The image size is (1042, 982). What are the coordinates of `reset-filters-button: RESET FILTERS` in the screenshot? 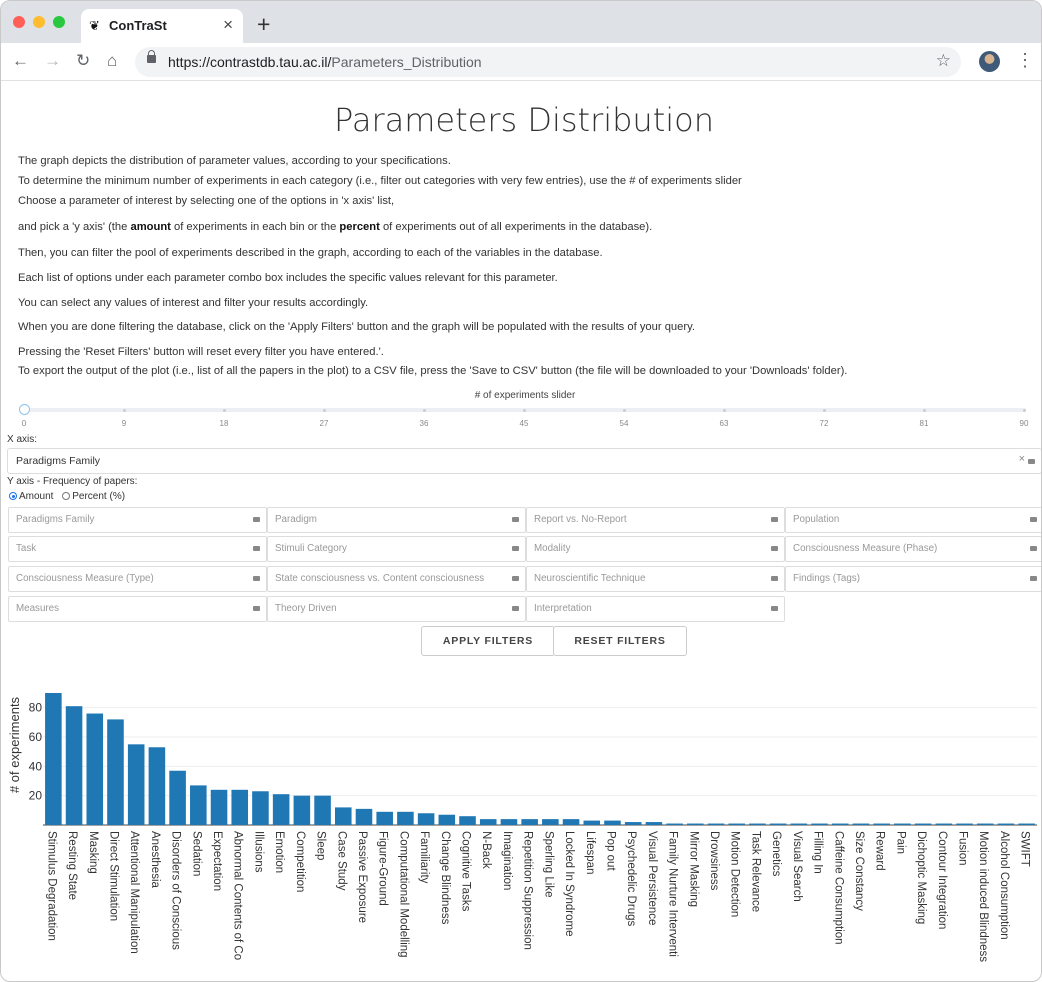 It's located at (620, 641).